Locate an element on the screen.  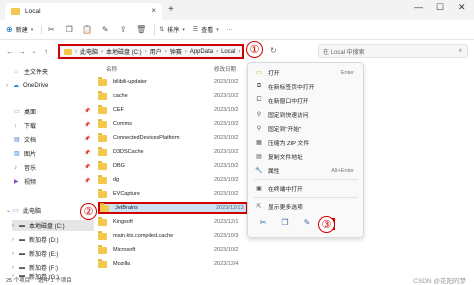
table-row: main.kts.compiled.cache 2023/10/3 is located at coordinates (173, 236).